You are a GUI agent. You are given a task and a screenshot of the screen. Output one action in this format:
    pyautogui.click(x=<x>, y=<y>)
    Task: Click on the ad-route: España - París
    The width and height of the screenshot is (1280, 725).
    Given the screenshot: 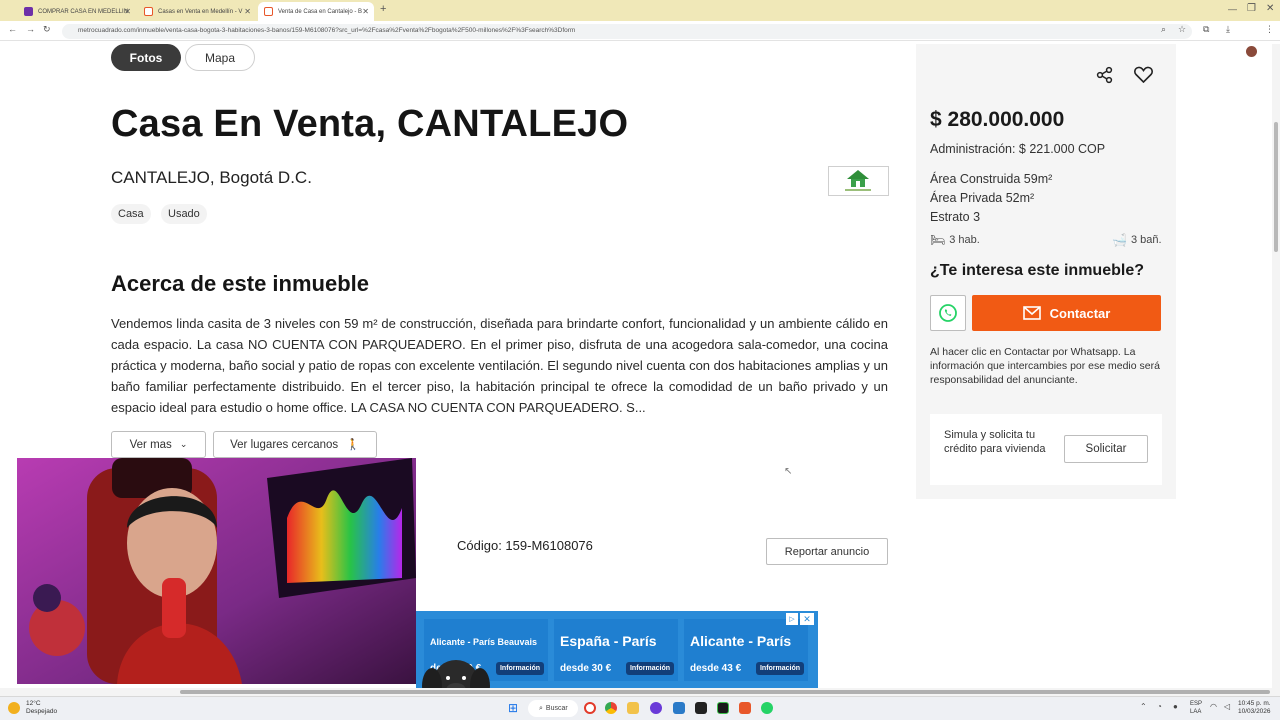 What is the action you would take?
    pyautogui.click(x=608, y=641)
    